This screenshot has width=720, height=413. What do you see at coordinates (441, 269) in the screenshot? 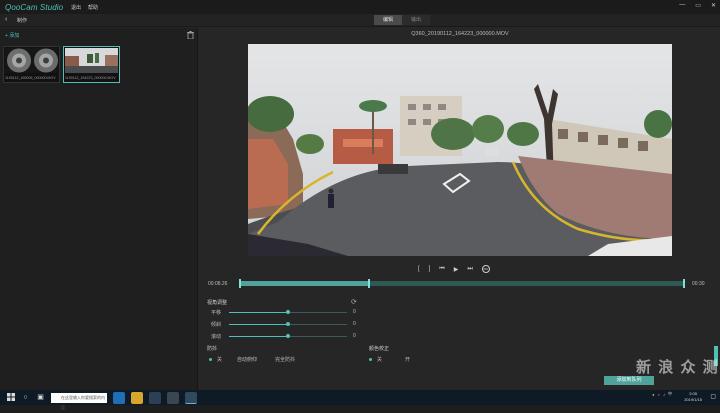
I see `previous-icon: ⏮` at bounding box center [441, 269].